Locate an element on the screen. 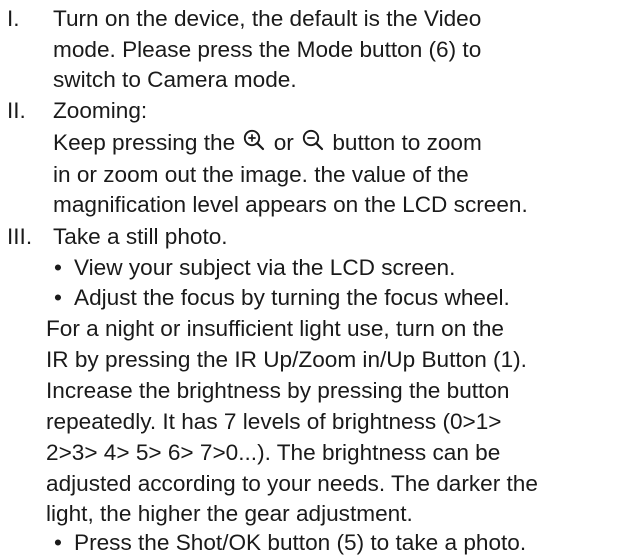 This screenshot has width=623, height=559. step-1-line-3: switch to Camera mode. is located at coordinates (175, 79).